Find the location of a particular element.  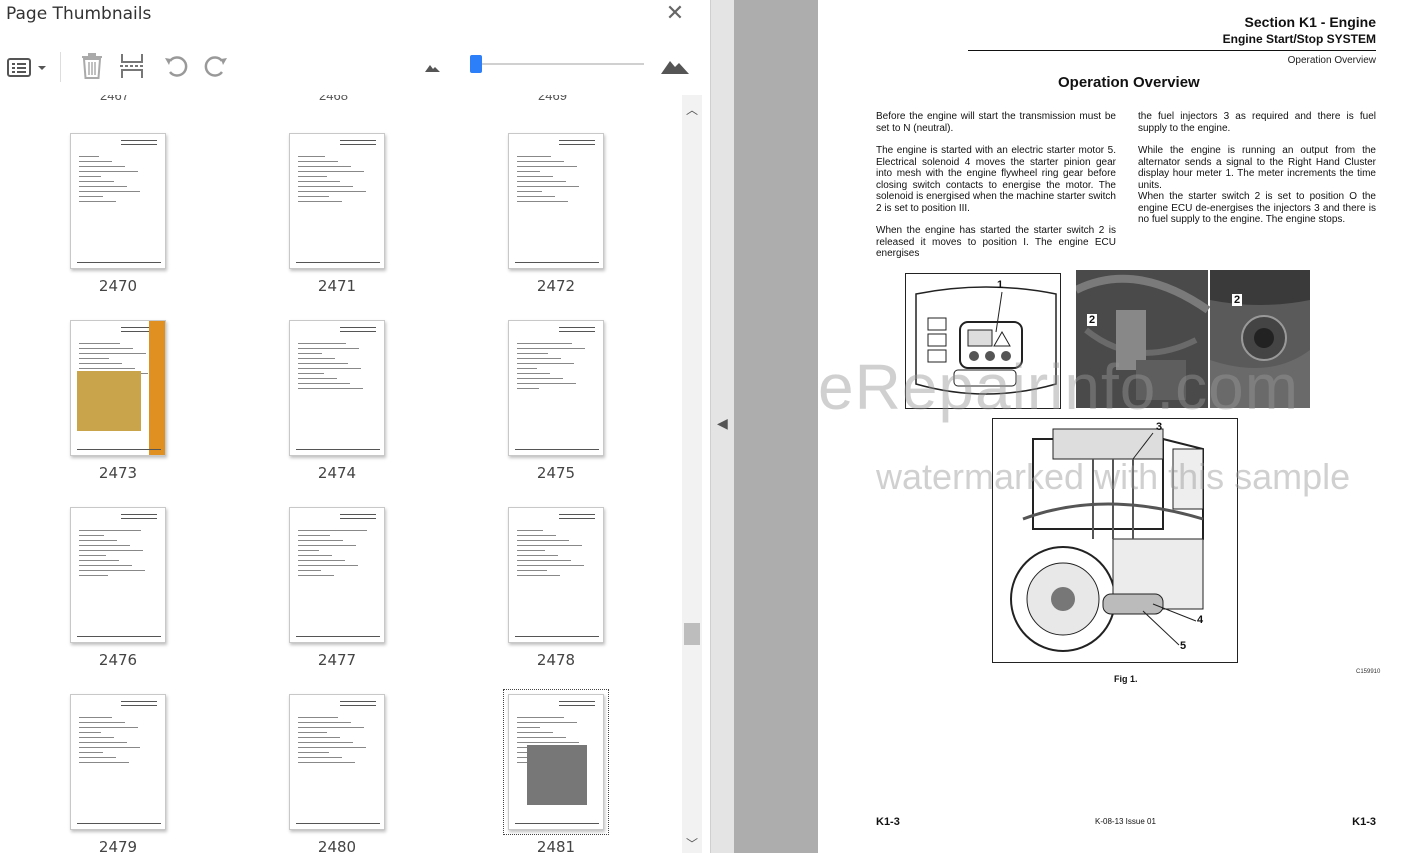

thumbnail-page-number: 2480 is located at coordinates (337, 845).